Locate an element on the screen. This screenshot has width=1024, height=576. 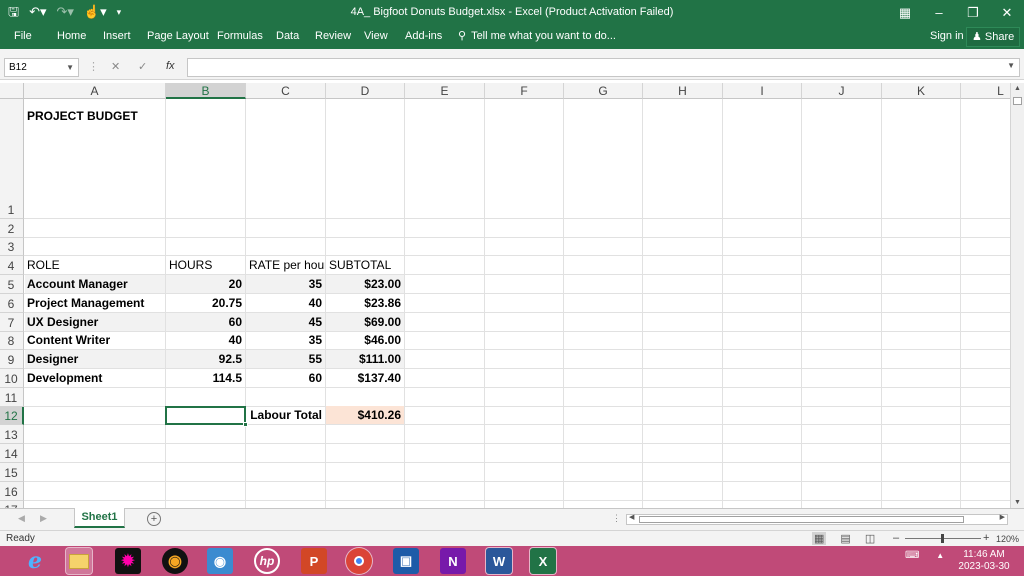
scroll-left-icon: ◀ is located at coordinates (631, 517).